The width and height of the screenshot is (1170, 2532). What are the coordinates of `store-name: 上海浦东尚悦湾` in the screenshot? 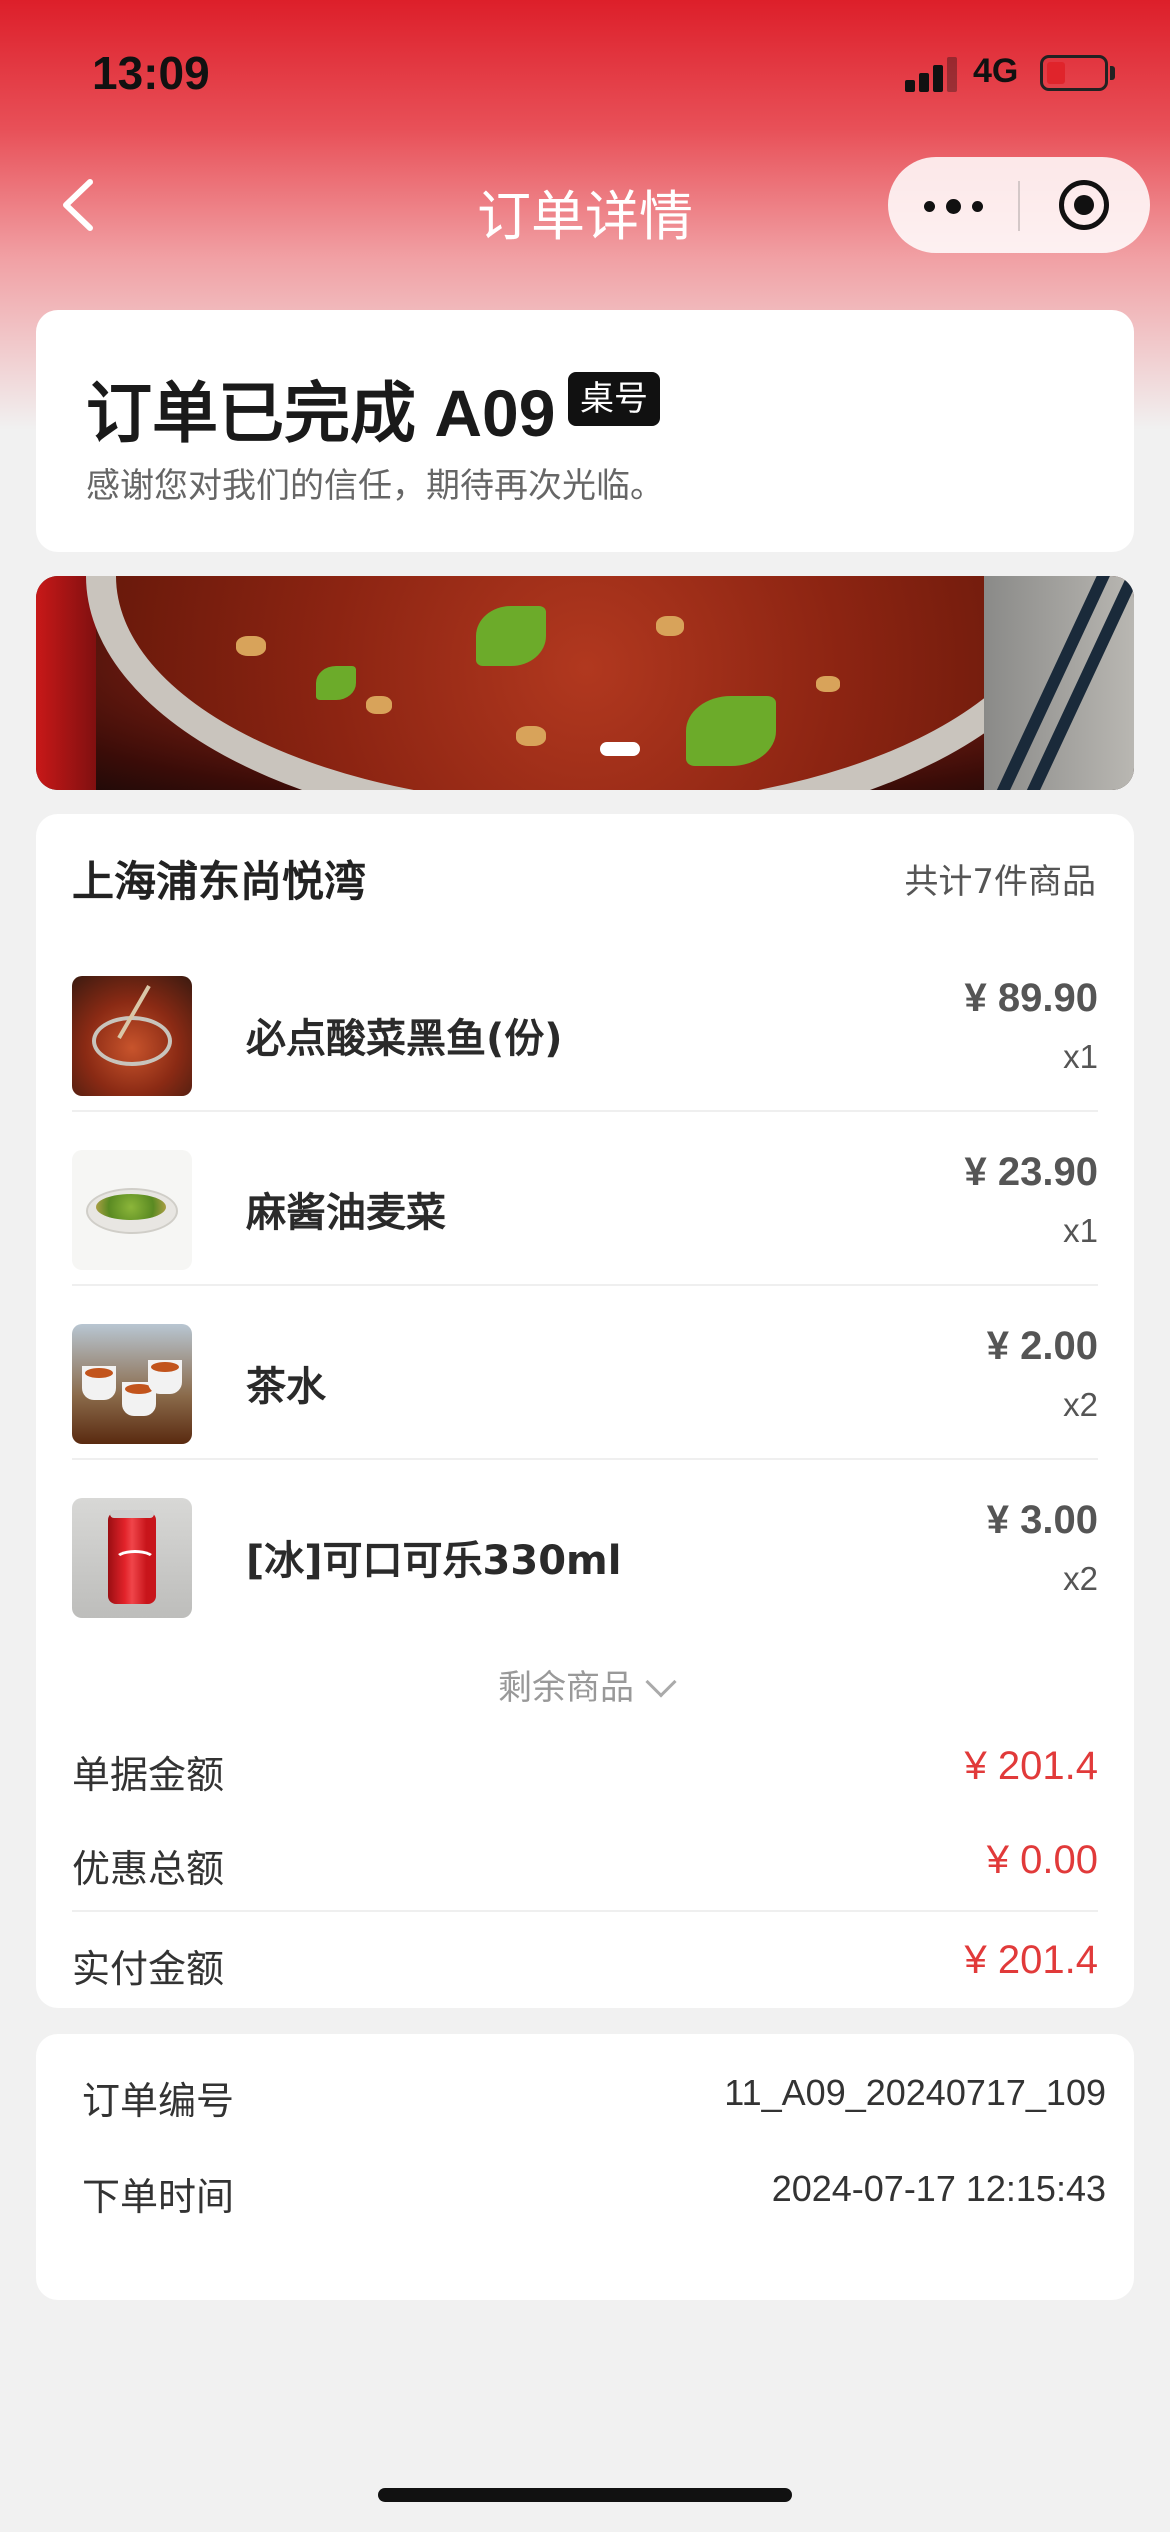 It's located at (219, 881).